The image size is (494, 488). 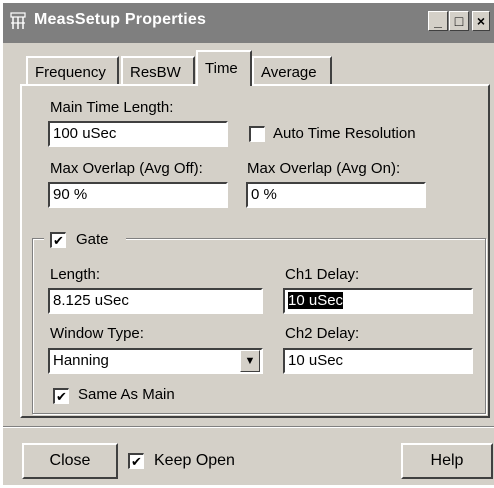 What do you see at coordinates (481, 21) in the screenshot?
I see `close-window-button: ×` at bounding box center [481, 21].